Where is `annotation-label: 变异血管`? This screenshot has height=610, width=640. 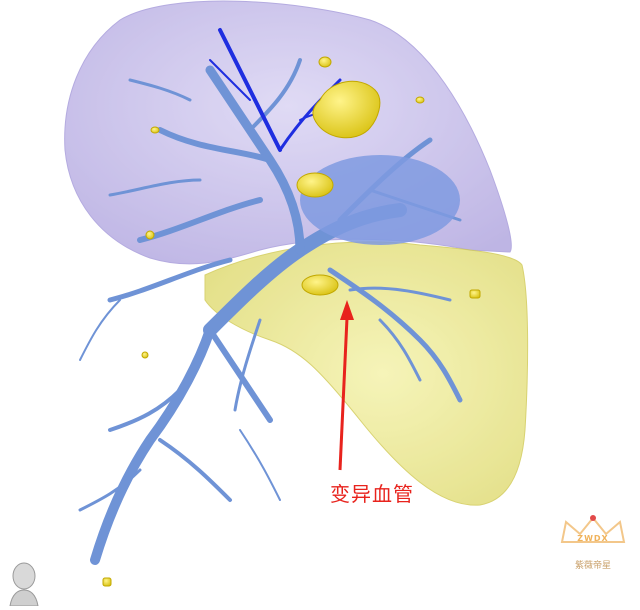
annotation-label: 变异血管 is located at coordinates (372, 494).